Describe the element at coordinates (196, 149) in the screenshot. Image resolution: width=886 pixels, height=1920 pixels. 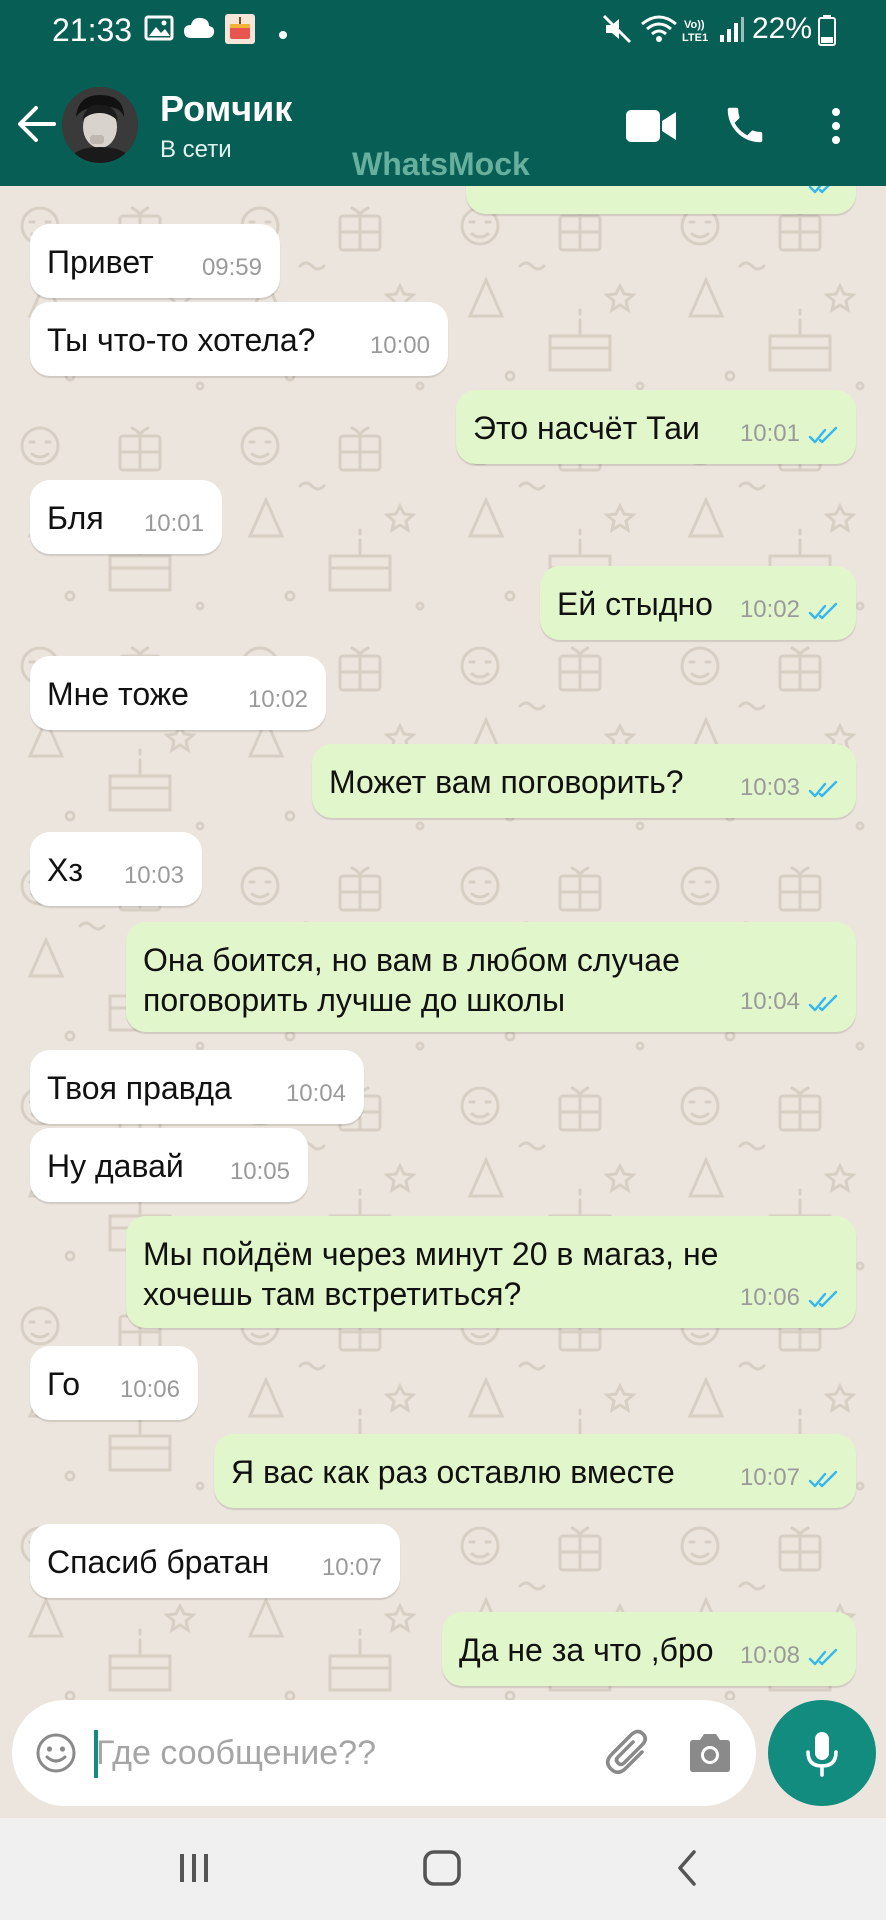
I see `contact-status: В сети` at that location.